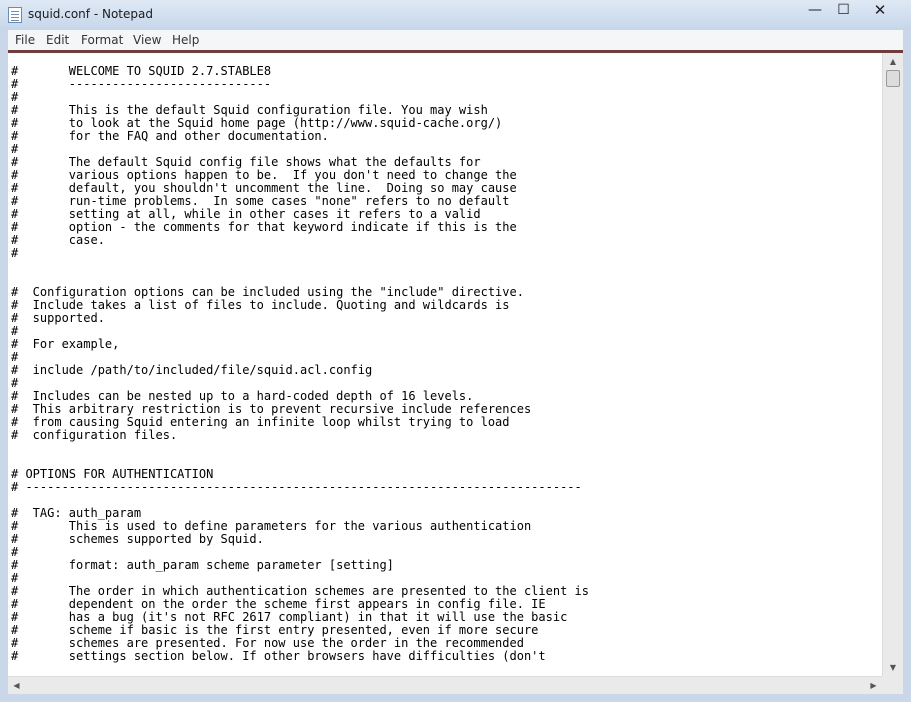  I want to click on menu-edit: Edit, so click(57, 40).